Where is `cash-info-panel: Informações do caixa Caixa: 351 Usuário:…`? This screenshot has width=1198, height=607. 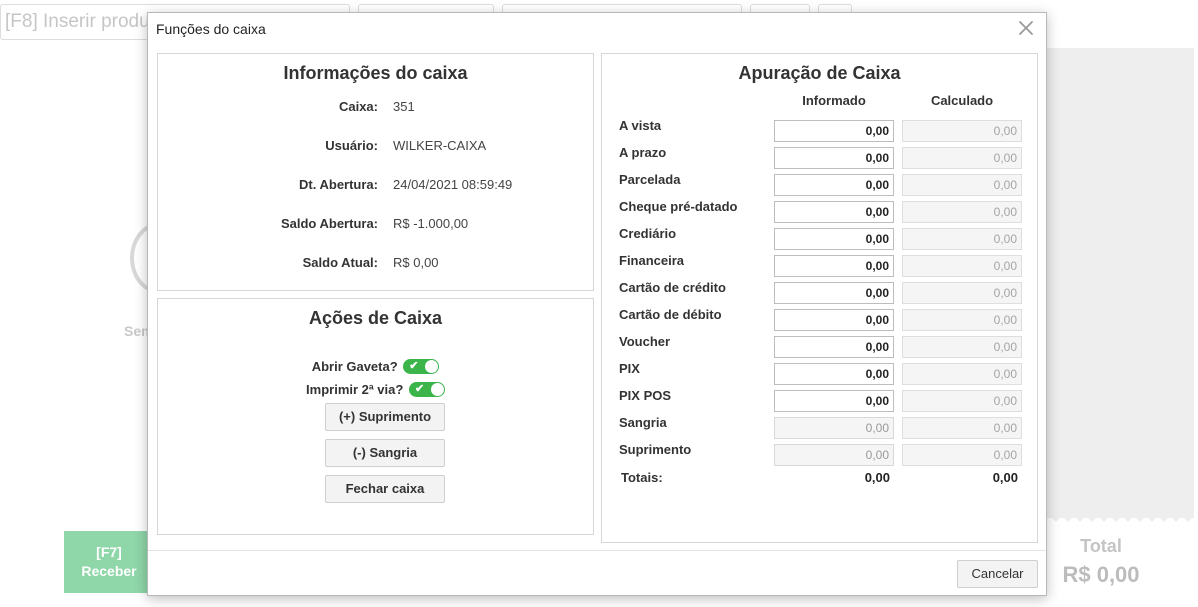
cash-info-panel: Informações do caixa Caixa: 351 Usuário:… is located at coordinates (375, 172).